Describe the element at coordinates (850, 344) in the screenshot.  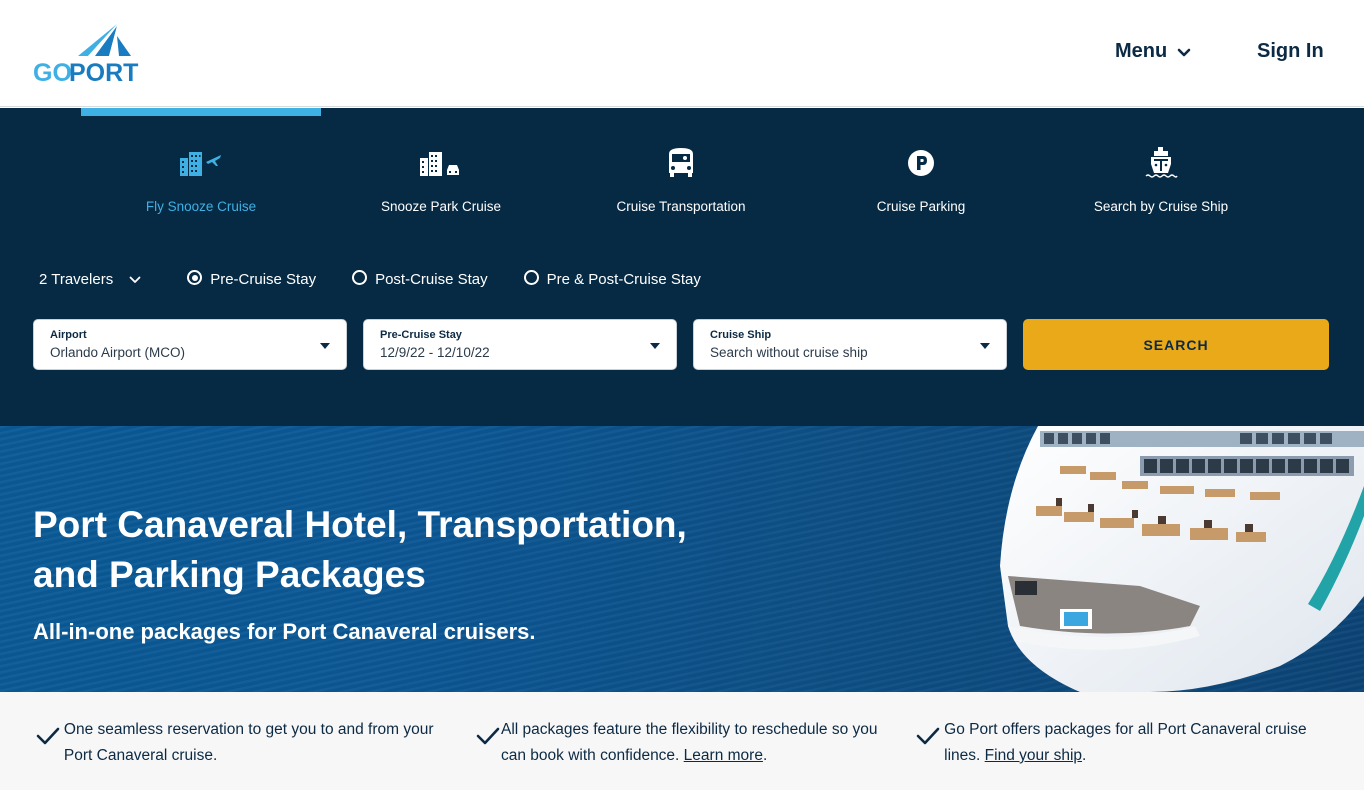
I see `cruise-ship-select: Cruise Ship Search without cruise ship` at that location.